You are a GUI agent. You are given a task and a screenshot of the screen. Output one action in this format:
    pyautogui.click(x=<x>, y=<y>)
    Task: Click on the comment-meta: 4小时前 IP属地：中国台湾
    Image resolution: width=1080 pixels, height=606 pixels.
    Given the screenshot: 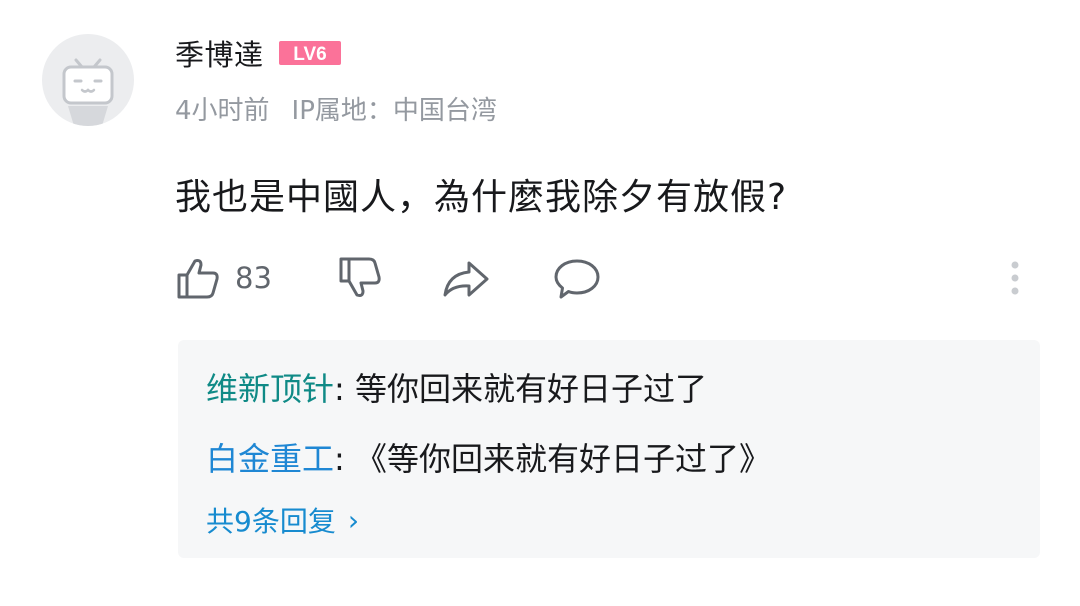 What is the action you would take?
    pyautogui.click(x=336, y=108)
    